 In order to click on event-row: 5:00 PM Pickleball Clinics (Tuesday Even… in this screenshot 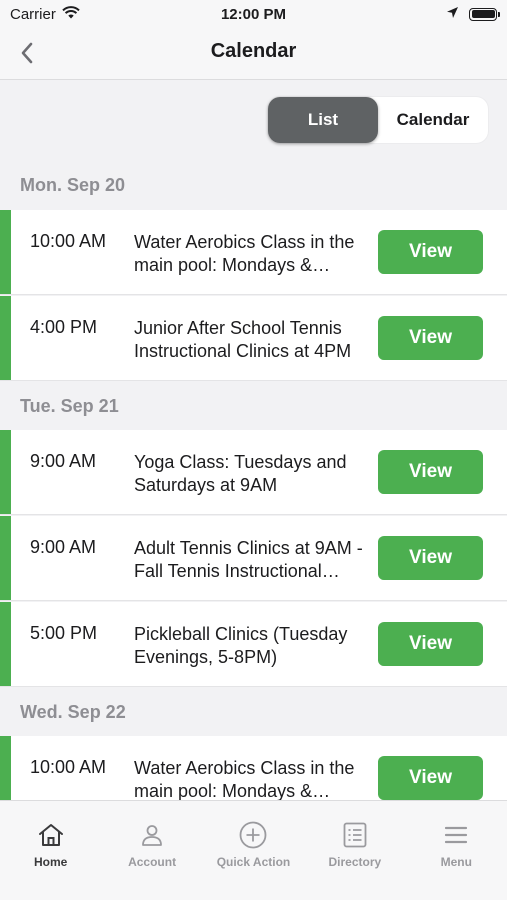, I will do `click(253, 644)`.